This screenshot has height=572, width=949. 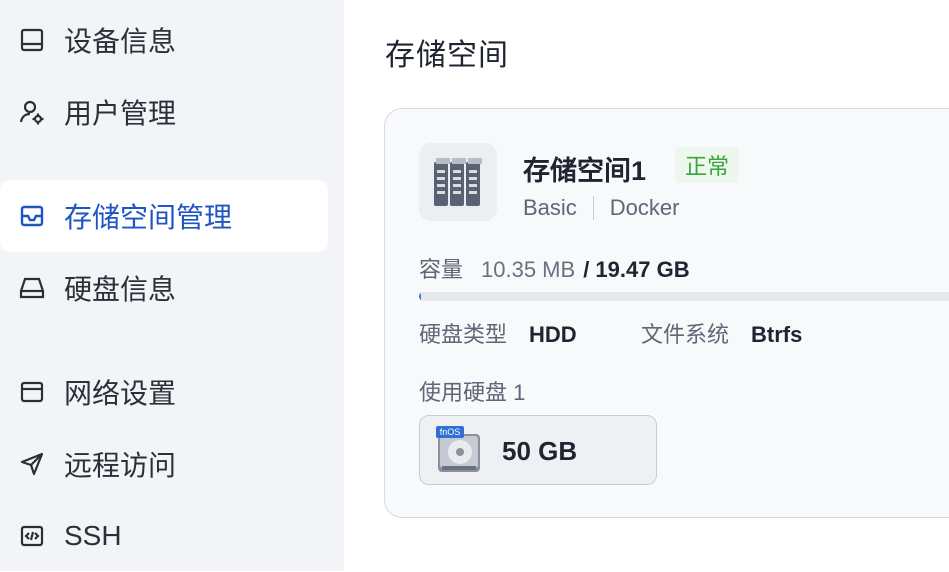 What do you see at coordinates (120, 465) in the screenshot?
I see `sidebar-item-label: 远程访问` at bounding box center [120, 465].